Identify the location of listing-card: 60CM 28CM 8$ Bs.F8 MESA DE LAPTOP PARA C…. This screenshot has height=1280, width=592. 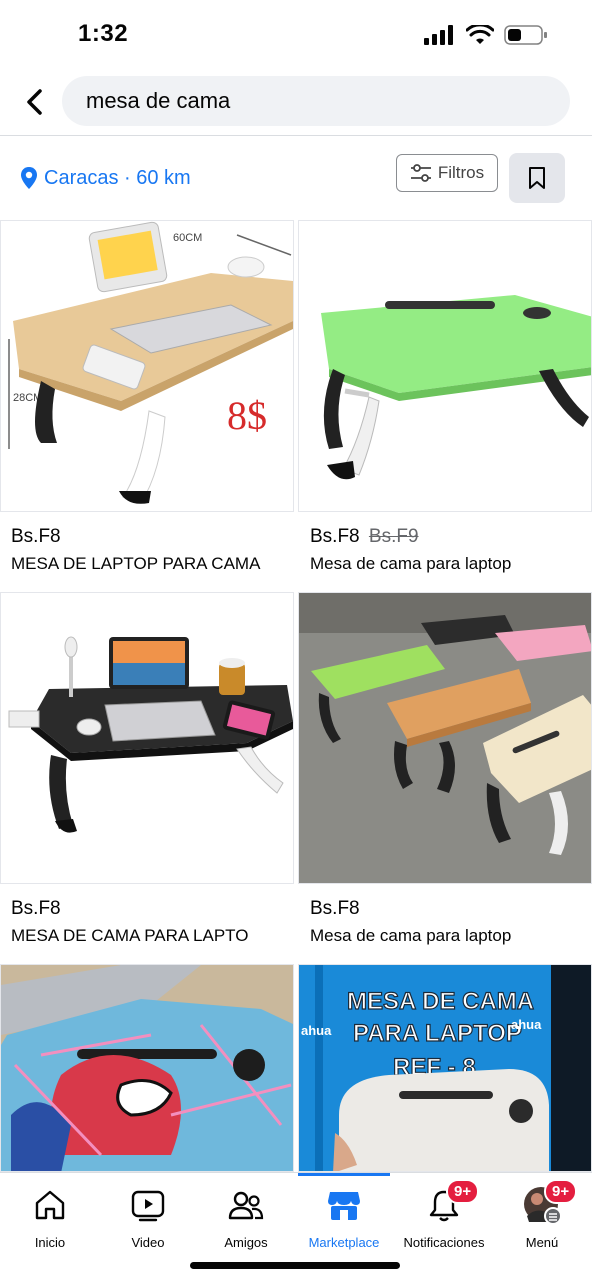
(147, 405).